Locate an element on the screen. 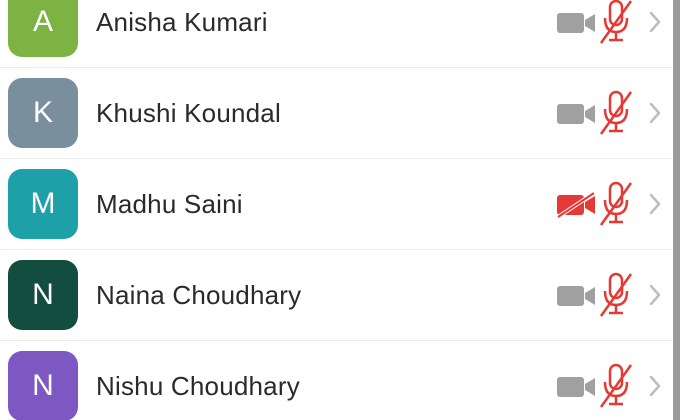 The height and width of the screenshot is (420, 680). video-camera-off-icon is located at coordinates (576, 205).